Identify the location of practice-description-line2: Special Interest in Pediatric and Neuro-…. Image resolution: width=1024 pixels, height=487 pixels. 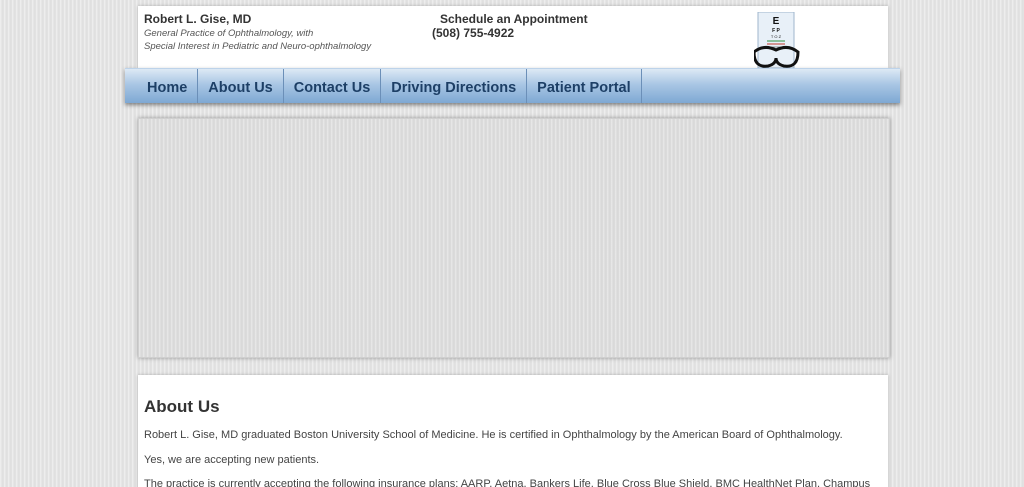
(258, 46).